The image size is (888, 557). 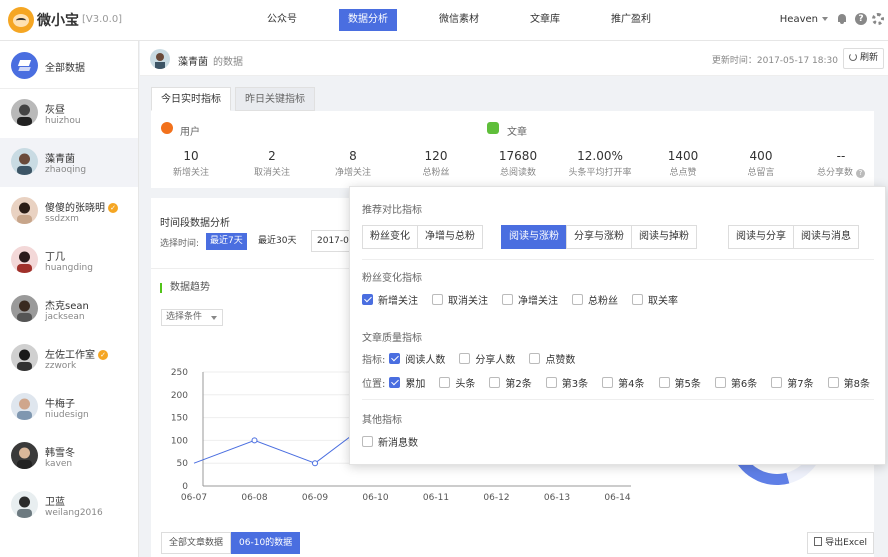 I want to click on checkbox-label: 总粉丝, so click(x=603, y=301).